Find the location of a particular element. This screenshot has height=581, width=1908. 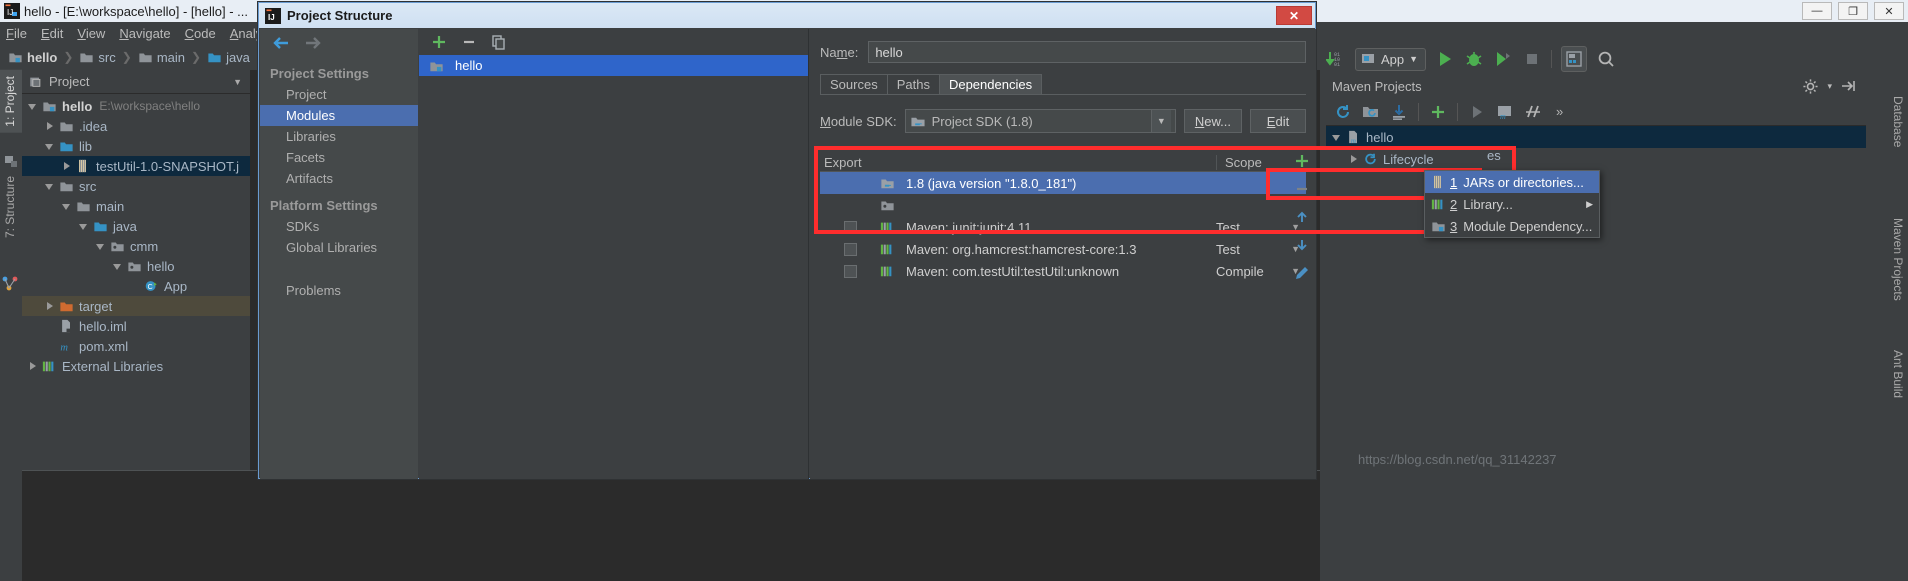

dependency-row: Maven: junit:junit:4.11 Test ▼ is located at coordinates (1063, 227).